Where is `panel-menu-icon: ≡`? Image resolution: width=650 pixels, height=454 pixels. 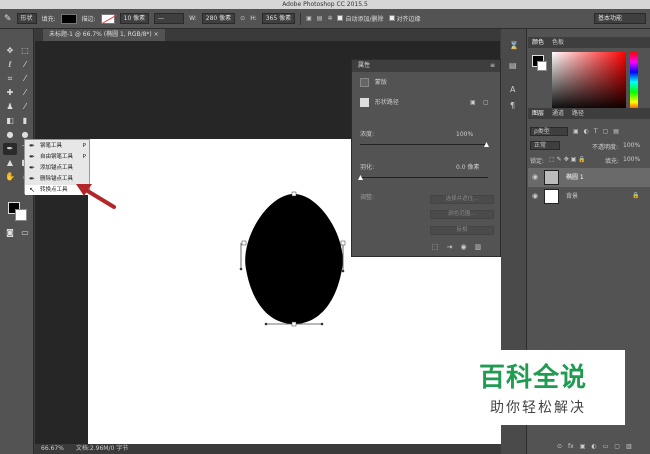 panel-menu-icon: ≡ is located at coordinates (492, 66).